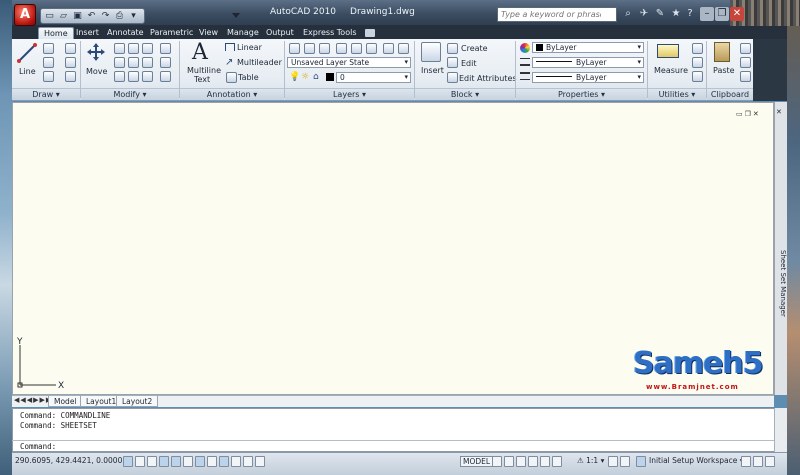 The width and height of the screenshot is (800, 475). What do you see at coordinates (147, 62) in the screenshot?
I see `explode-icon` at bounding box center [147, 62].